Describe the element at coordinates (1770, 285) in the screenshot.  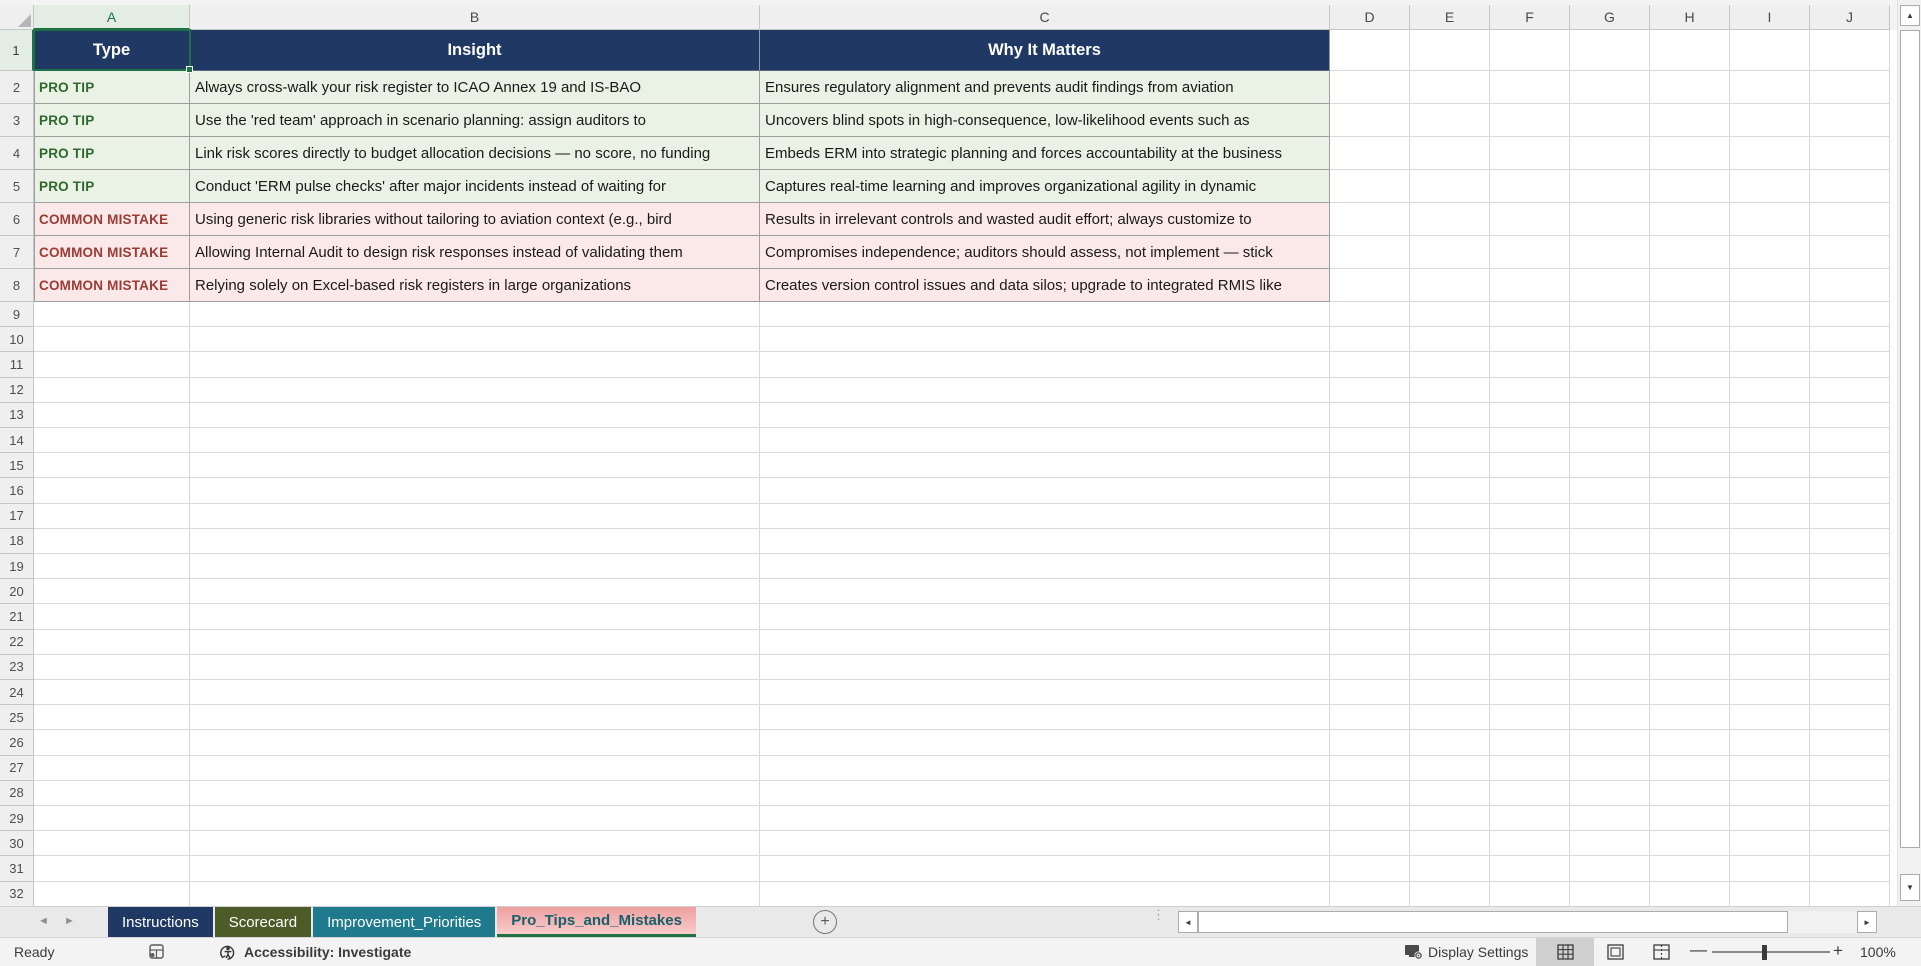
I see `cell-I8` at that location.